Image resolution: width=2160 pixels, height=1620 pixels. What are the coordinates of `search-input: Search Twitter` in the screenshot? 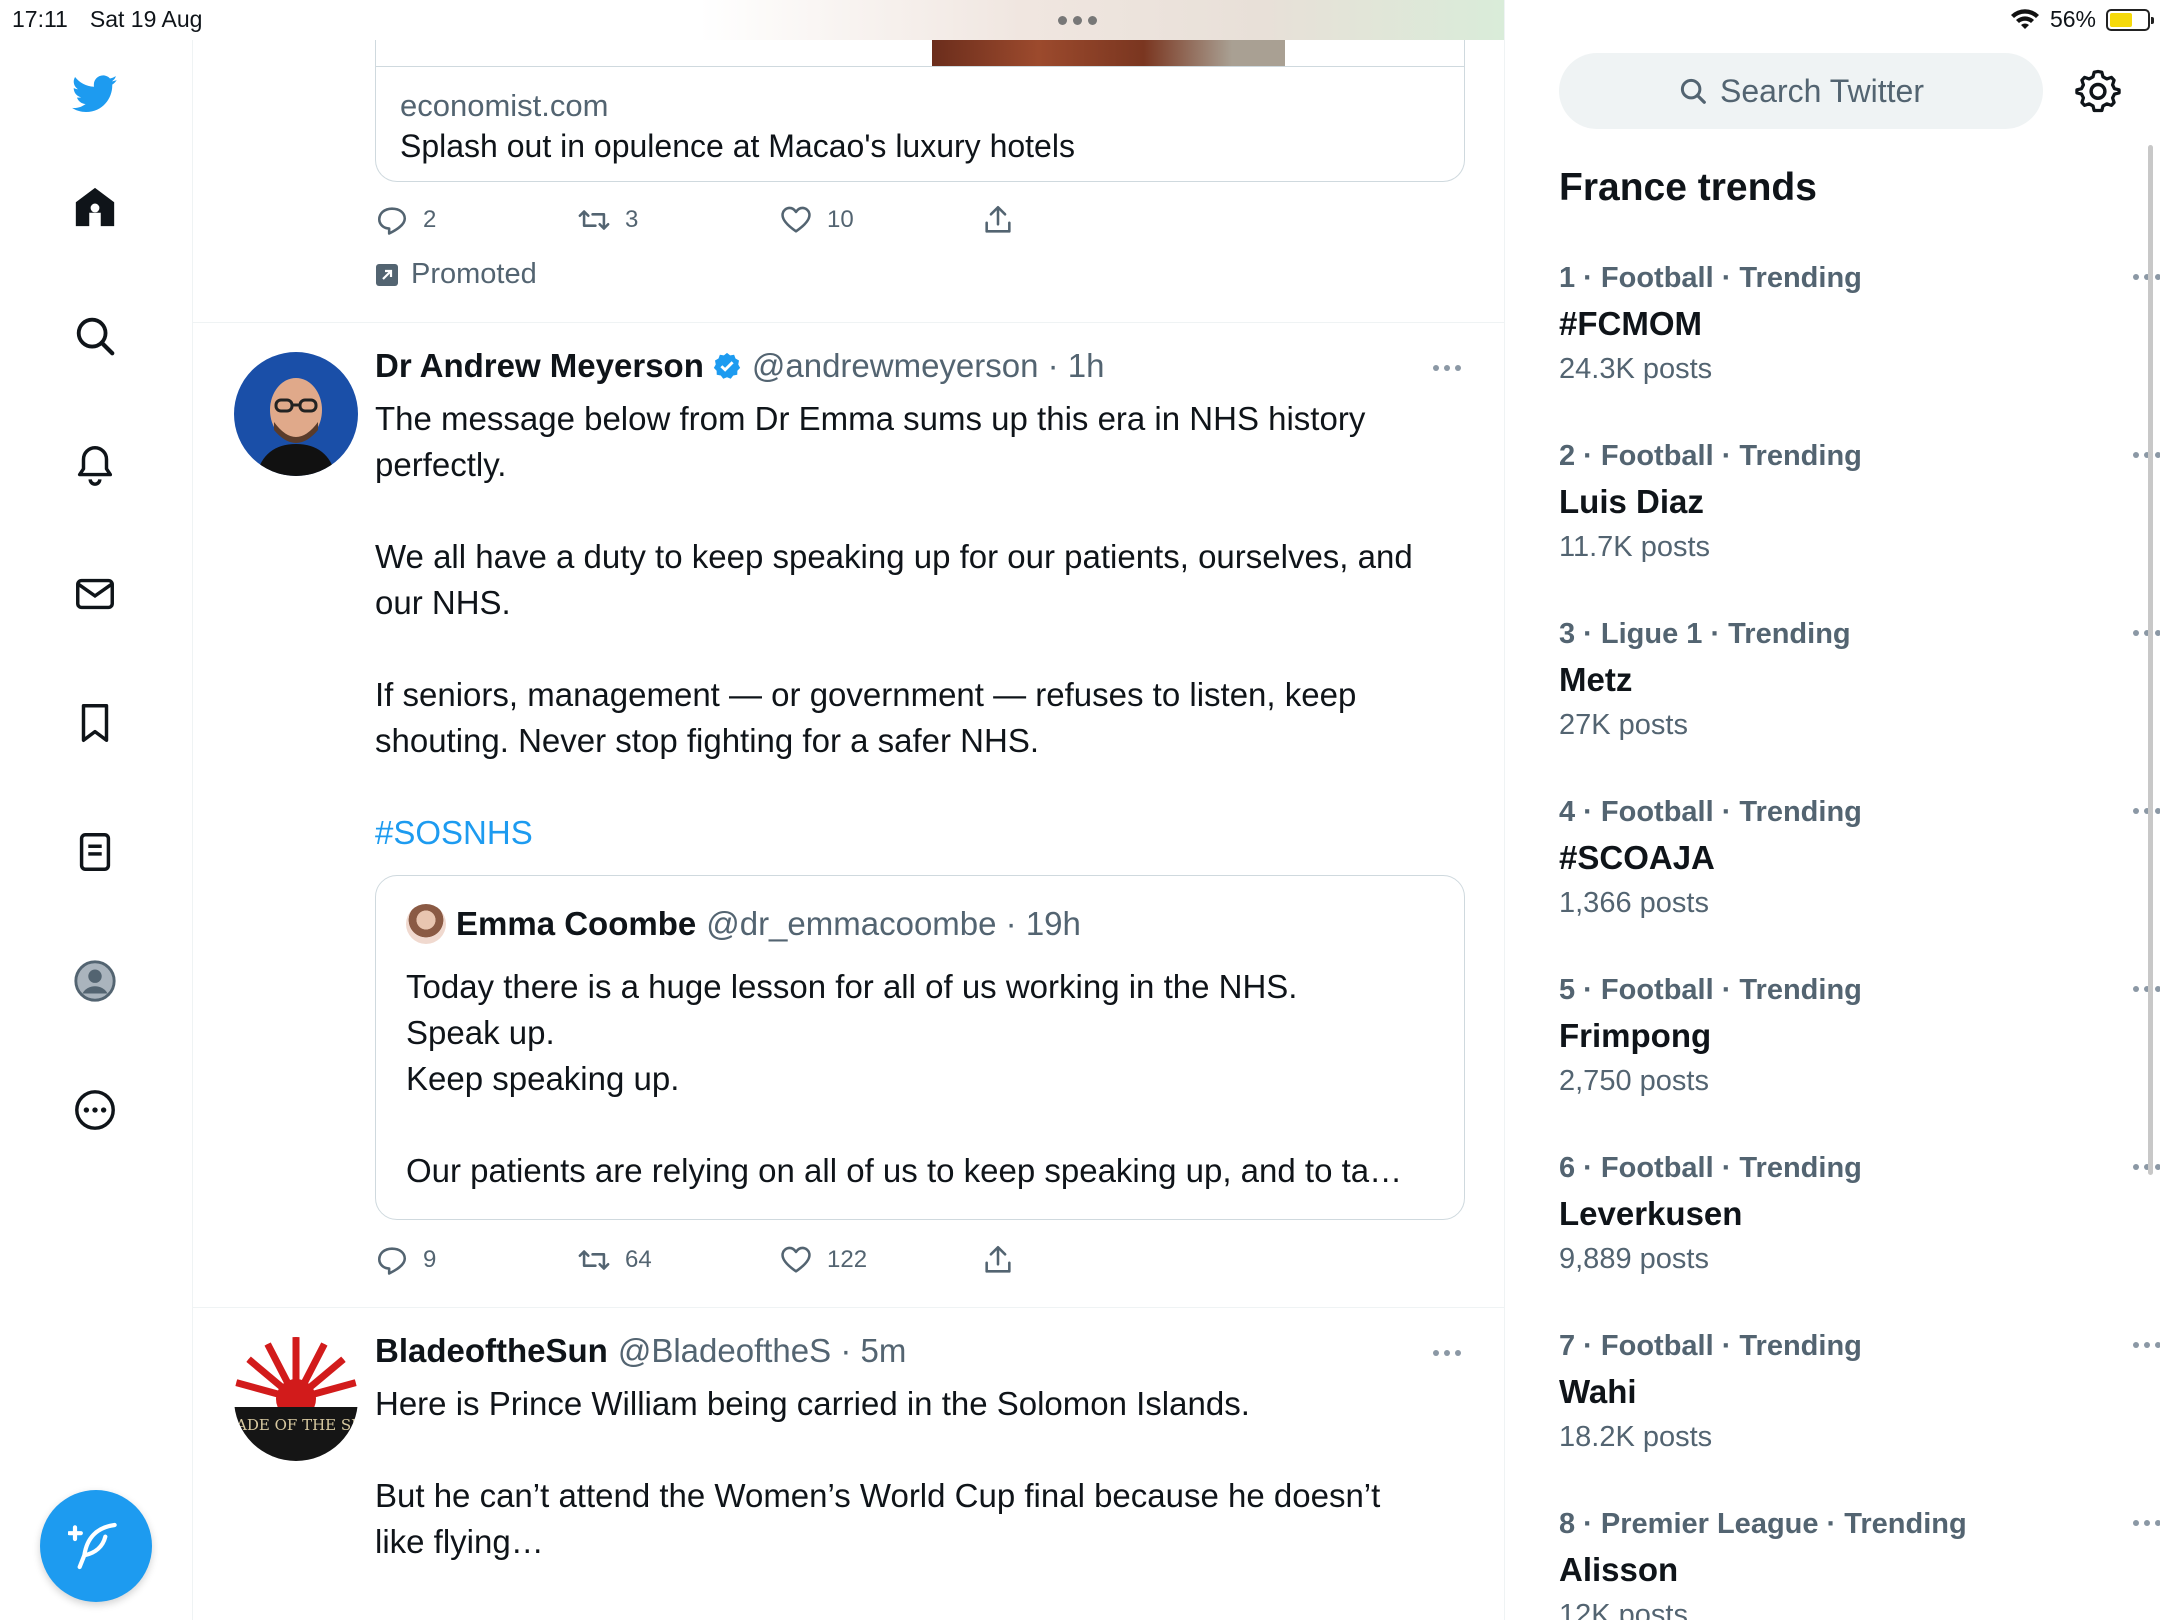 It's located at (1801, 91).